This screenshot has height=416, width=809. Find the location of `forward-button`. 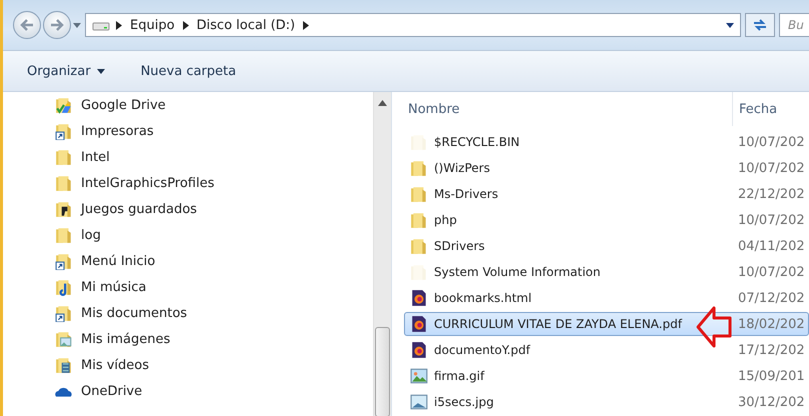

forward-button is located at coordinates (57, 25).